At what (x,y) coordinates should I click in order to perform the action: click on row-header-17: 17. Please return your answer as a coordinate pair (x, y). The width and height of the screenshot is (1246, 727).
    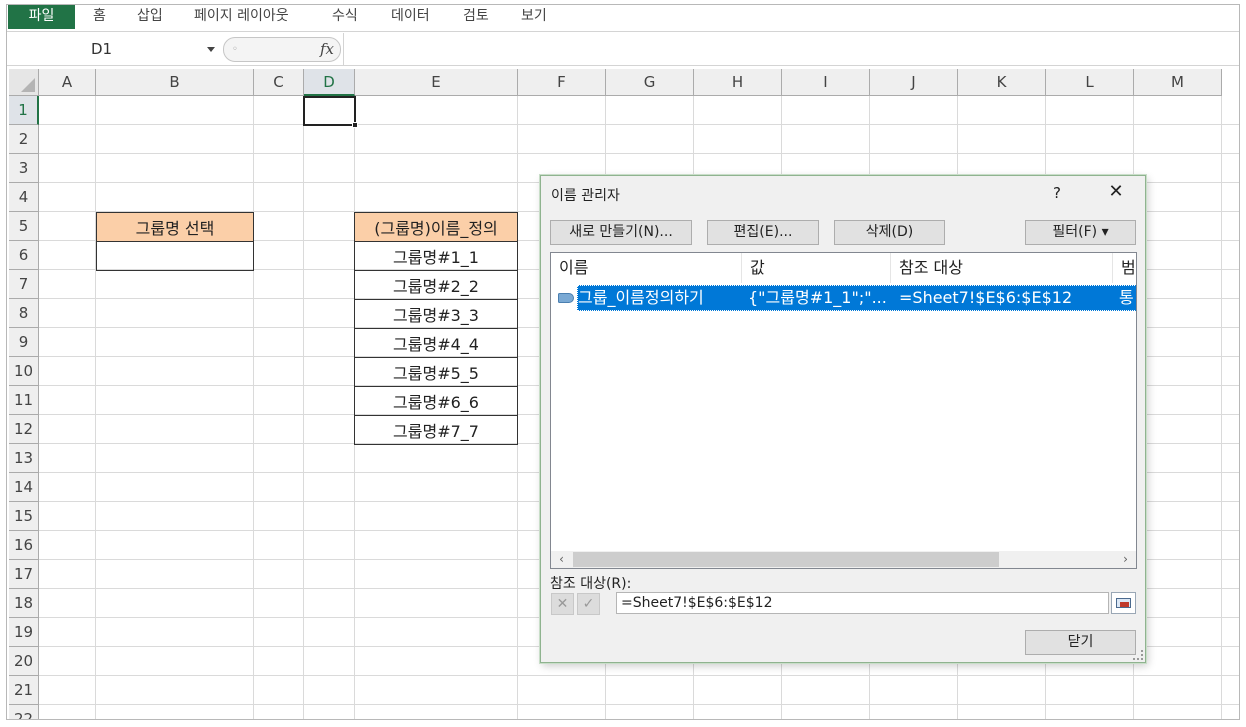
    Looking at the image, I should click on (24, 574).